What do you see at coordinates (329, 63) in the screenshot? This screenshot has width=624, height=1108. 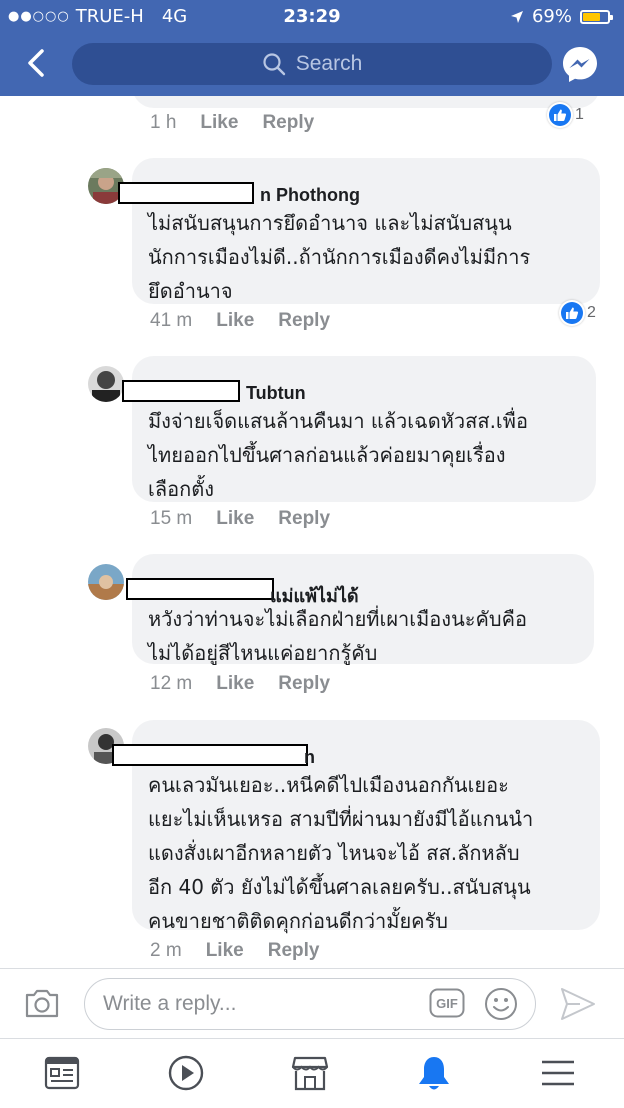 I see `search-placeholder: Search` at bounding box center [329, 63].